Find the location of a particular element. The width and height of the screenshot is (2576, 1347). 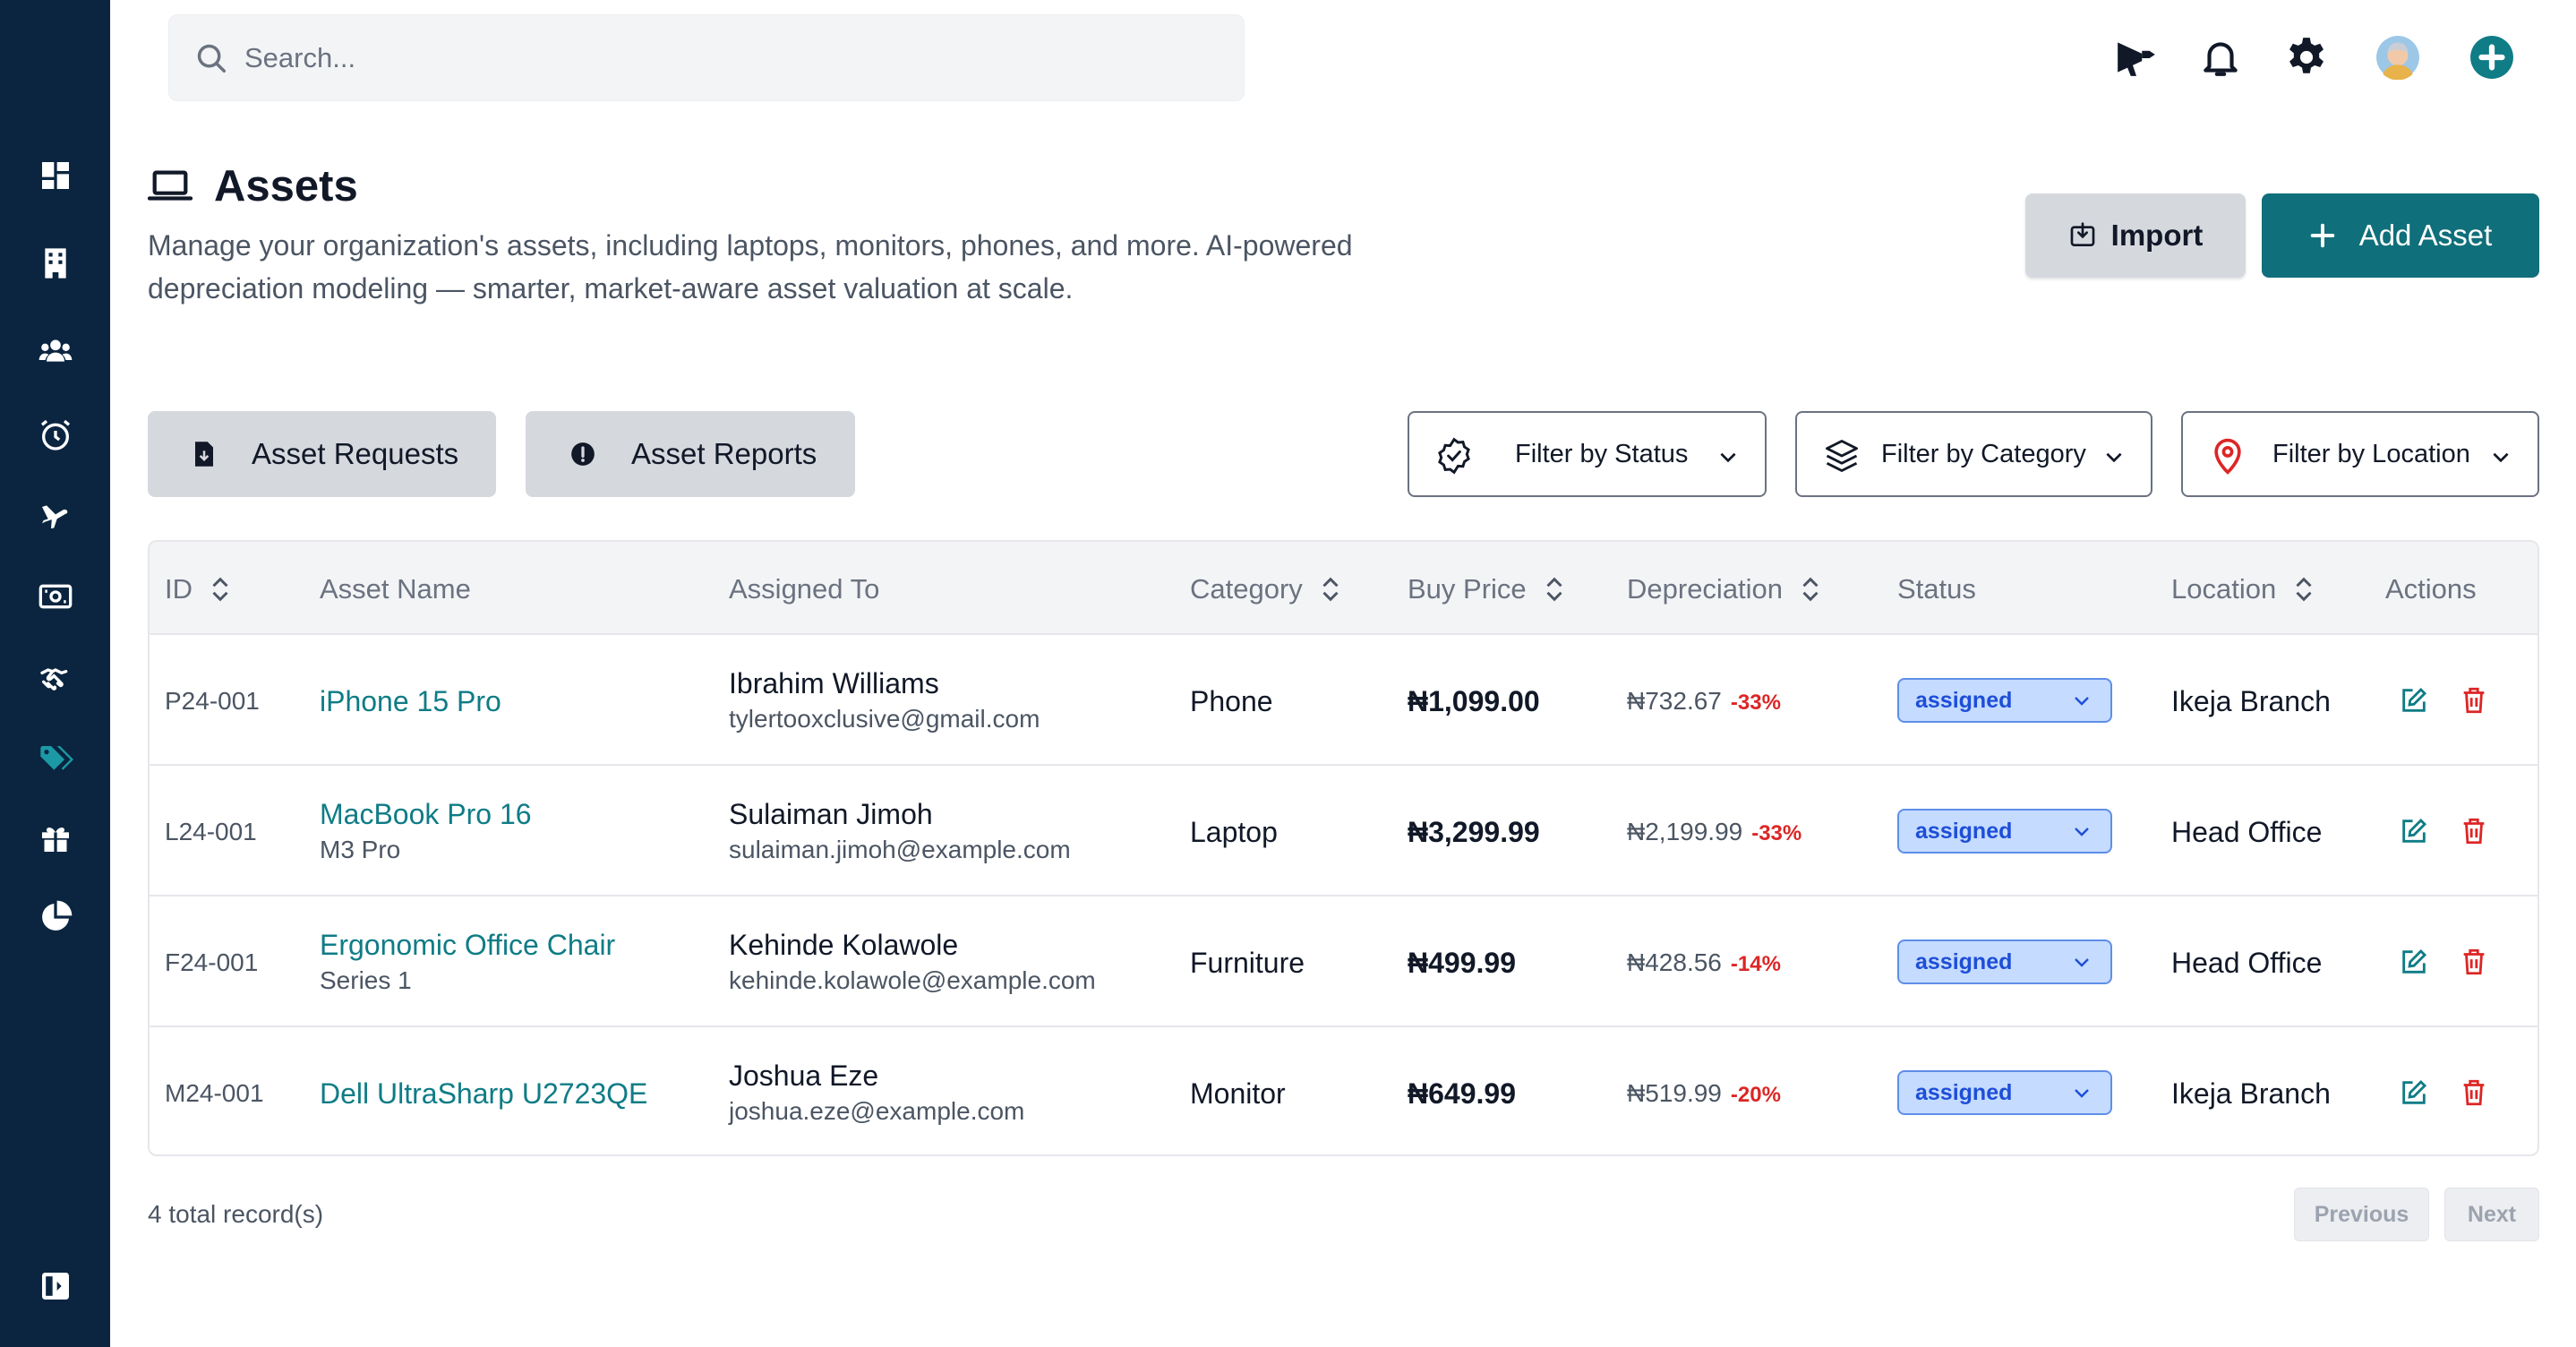

sidebar-item-buildings is located at coordinates (55, 263).